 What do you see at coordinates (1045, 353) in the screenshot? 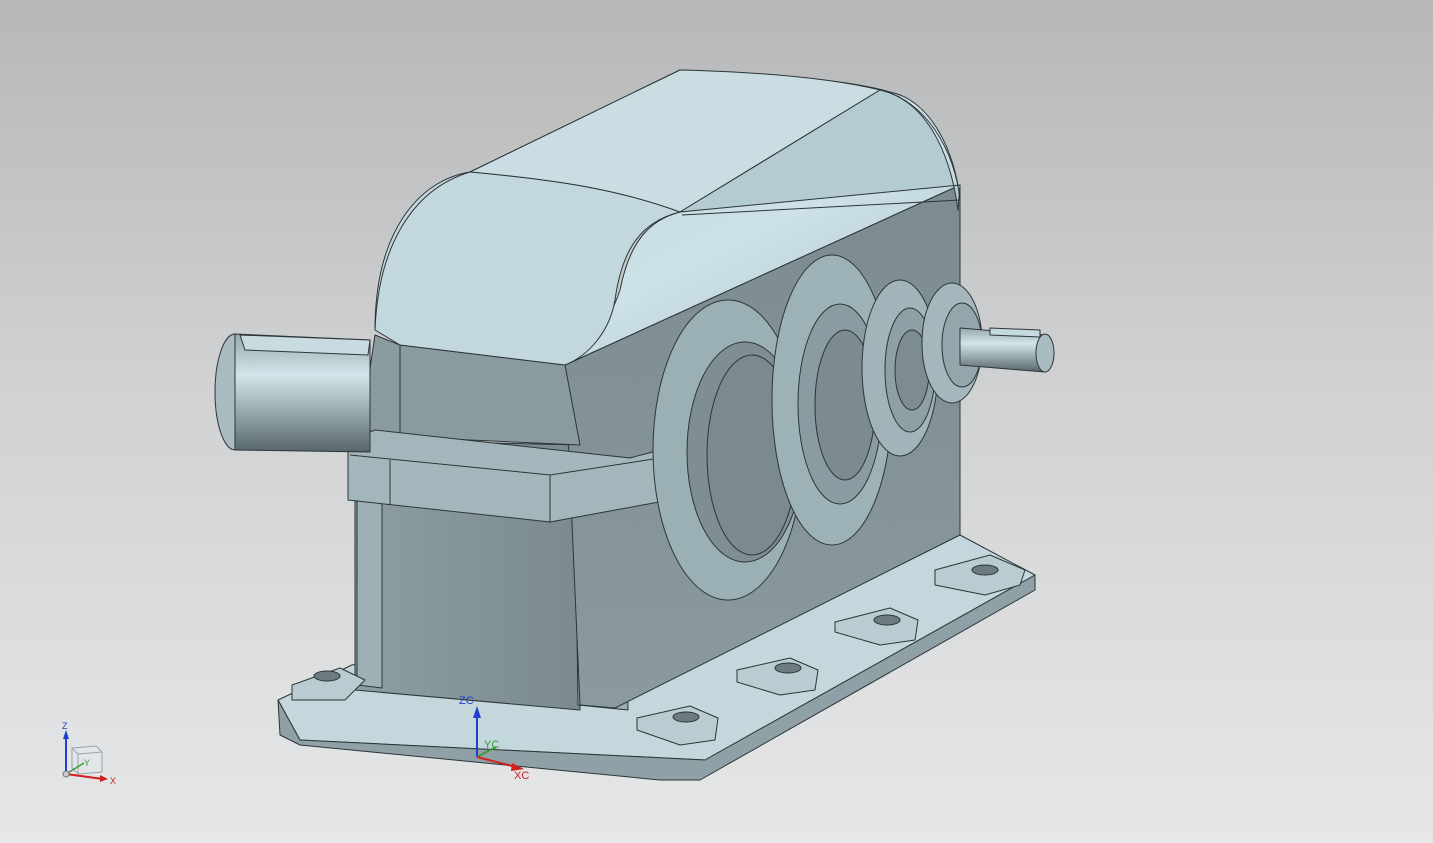
I see `right-shaft-end` at bounding box center [1045, 353].